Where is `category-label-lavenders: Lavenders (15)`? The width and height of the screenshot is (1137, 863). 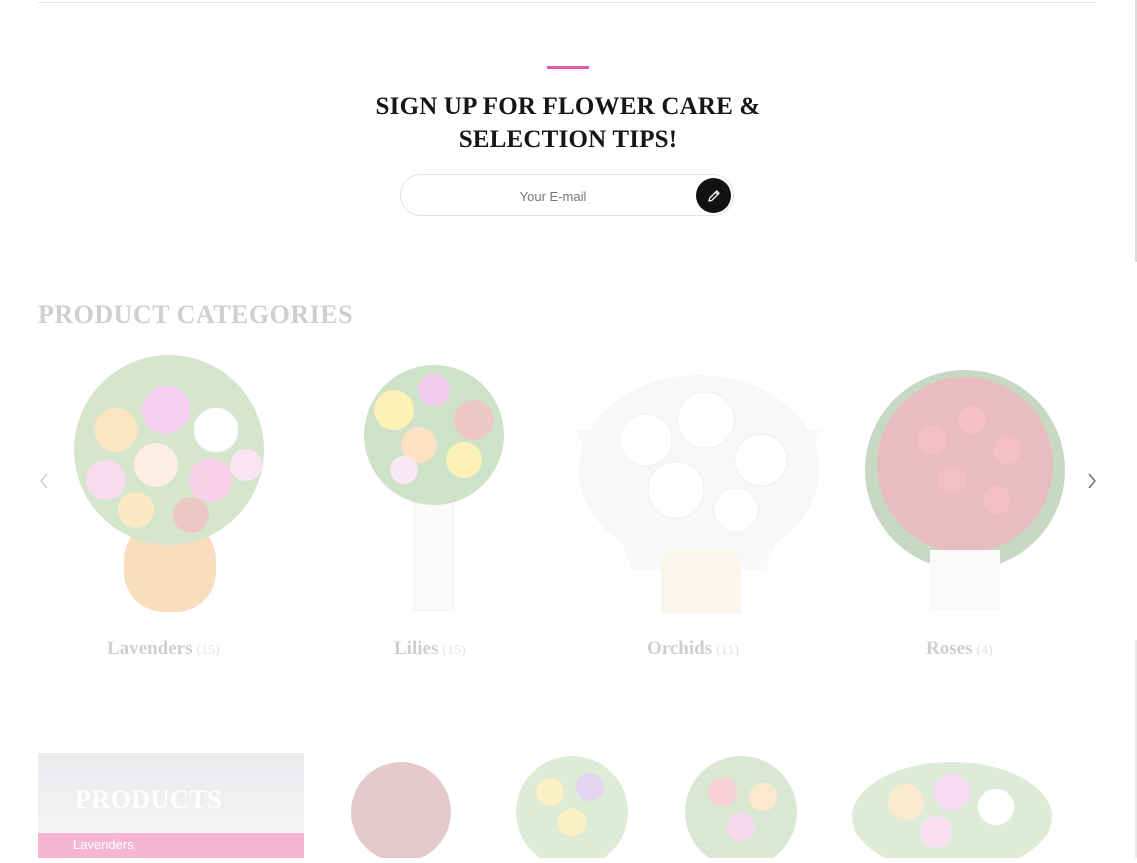
category-label-lavenders: Lavenders (15) is located at coordinates (163, 649).